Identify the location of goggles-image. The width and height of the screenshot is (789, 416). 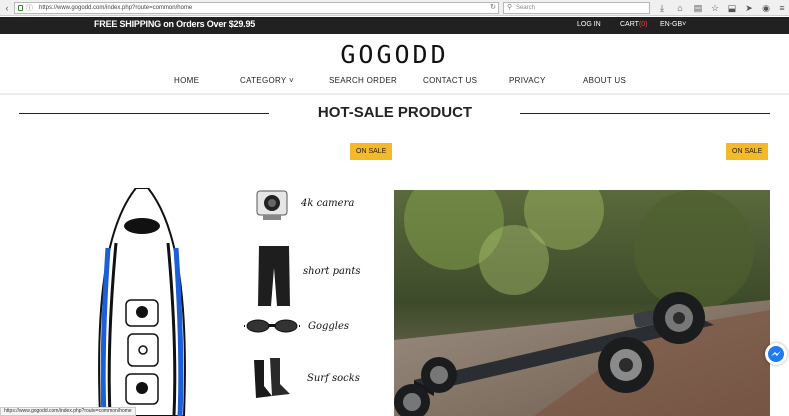
(272, 326).